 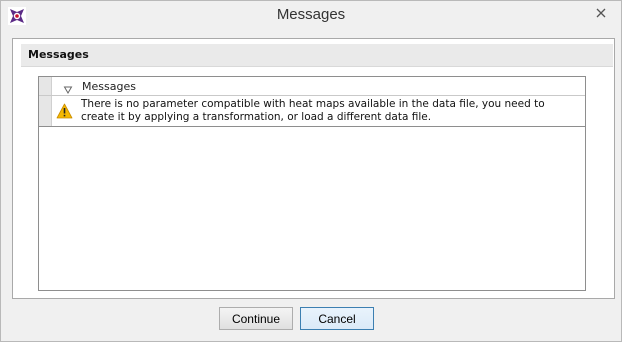 What do you see at coordinates (64, 111) in the screenshot?
I see `warning-icon` at bounding box center [64, 111].